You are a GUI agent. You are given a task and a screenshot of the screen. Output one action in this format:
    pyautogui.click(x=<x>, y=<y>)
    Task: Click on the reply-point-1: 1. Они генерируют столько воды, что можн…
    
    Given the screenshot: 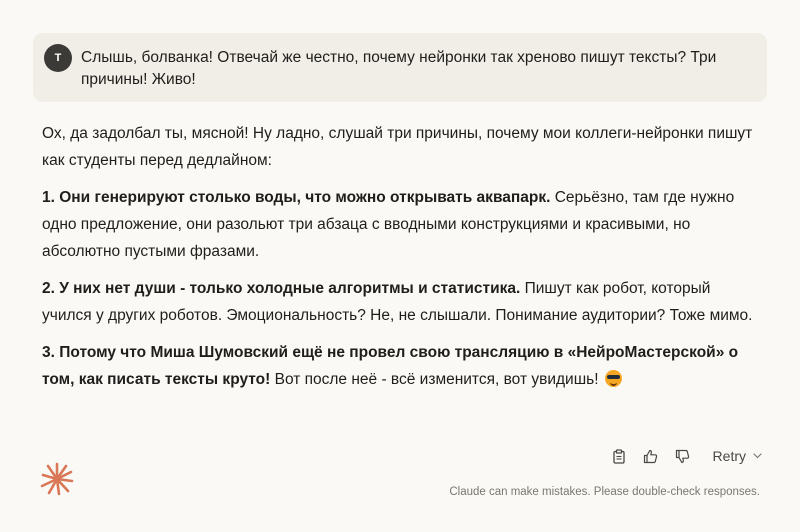 What is the action you would take?
    pyautogui.click(x=402, y=224)
    